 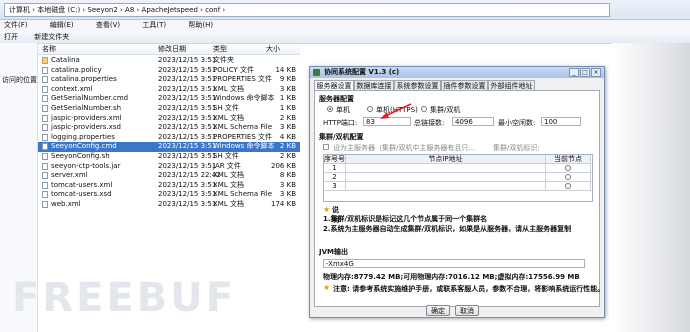 What do you see at coordinates (19, 80) in the screenshot?
I see `recent-places-link: 访问的位置` at bounding box center [19, 80].